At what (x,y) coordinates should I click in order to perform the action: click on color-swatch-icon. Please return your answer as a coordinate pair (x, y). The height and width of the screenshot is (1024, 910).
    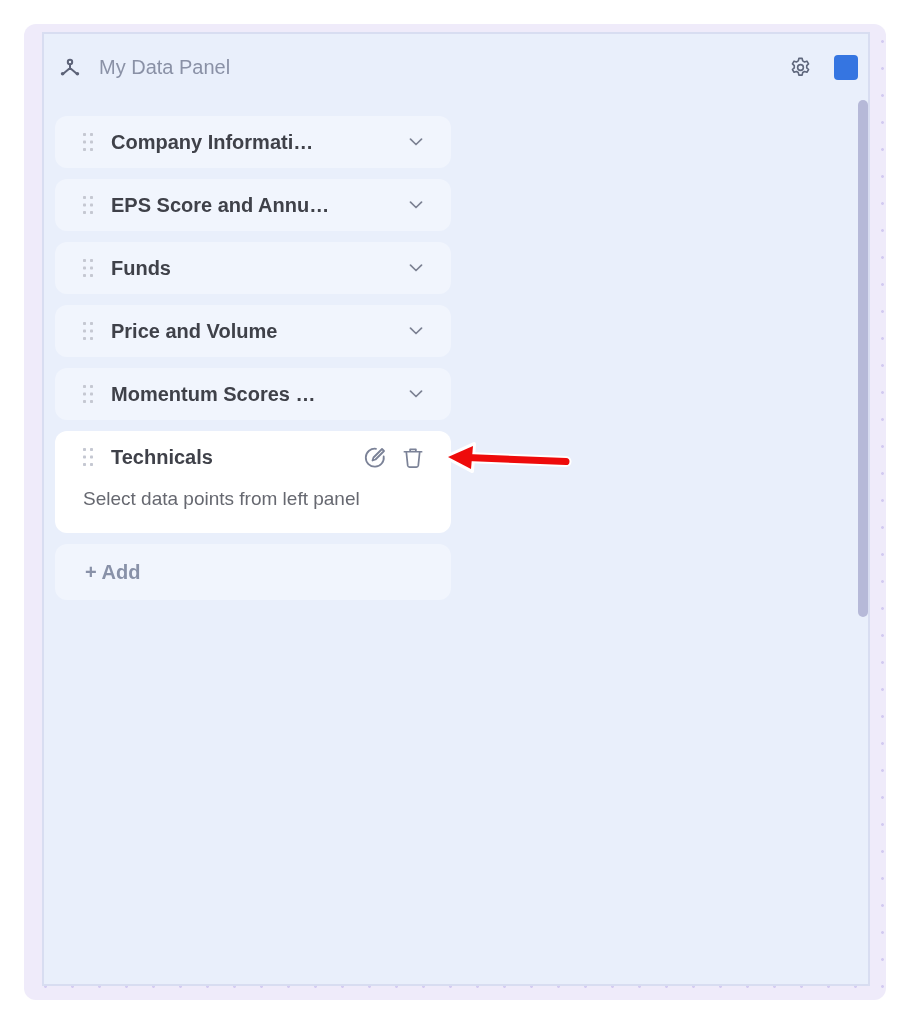
    Looking at the image, I should click on (846, 67).